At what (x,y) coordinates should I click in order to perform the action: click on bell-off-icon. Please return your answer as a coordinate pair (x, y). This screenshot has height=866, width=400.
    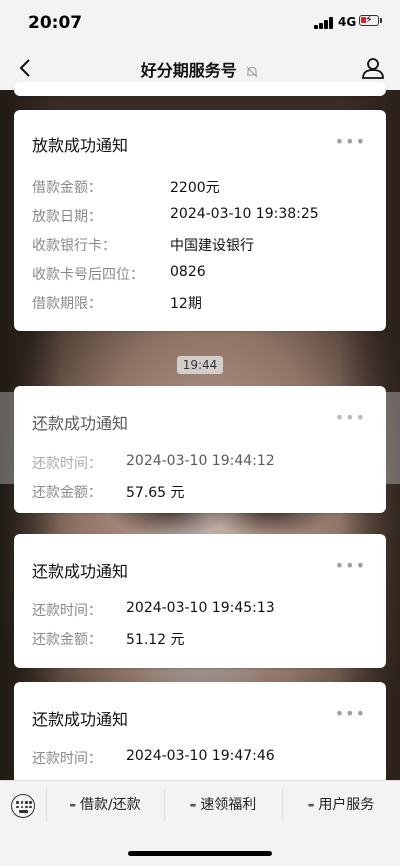
    Looking at the image, I should click on (252, 71).